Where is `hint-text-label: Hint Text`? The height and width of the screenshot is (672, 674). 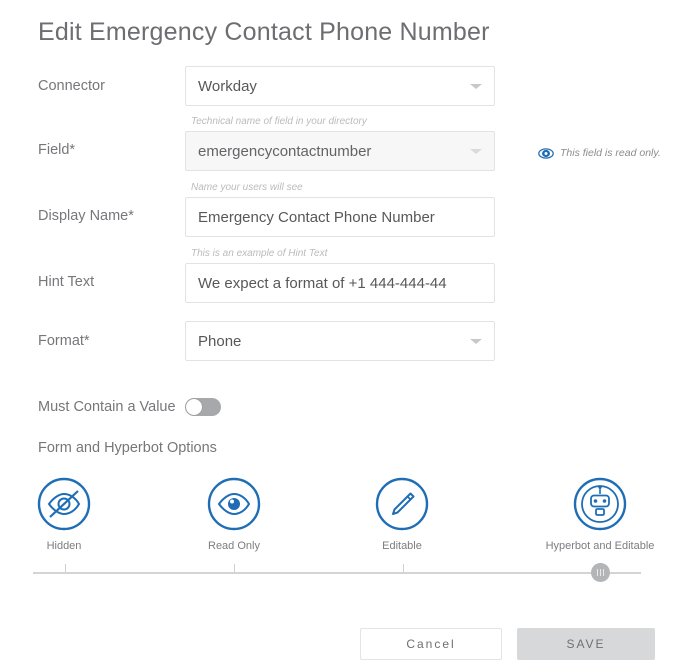 hint-text-label: Hint Text is located at coordinates (66, 282).